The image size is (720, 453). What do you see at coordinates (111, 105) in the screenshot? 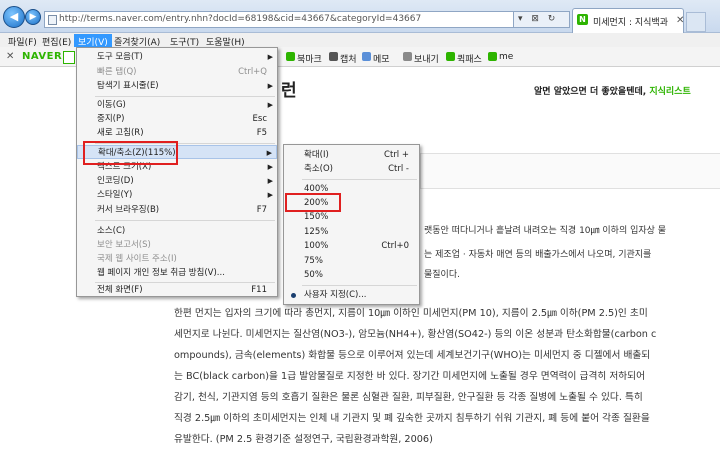
I see `menu-item-label: 이동(G)` at bounding box center [111, 105].